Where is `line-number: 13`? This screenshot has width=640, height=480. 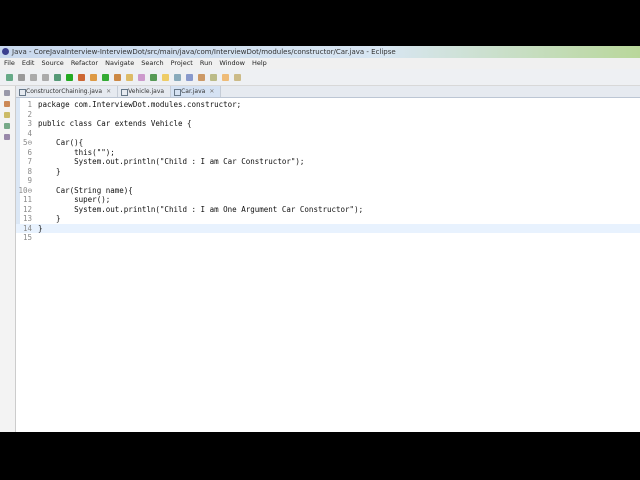
line-number: 13 is located at coordinates (27, 218).